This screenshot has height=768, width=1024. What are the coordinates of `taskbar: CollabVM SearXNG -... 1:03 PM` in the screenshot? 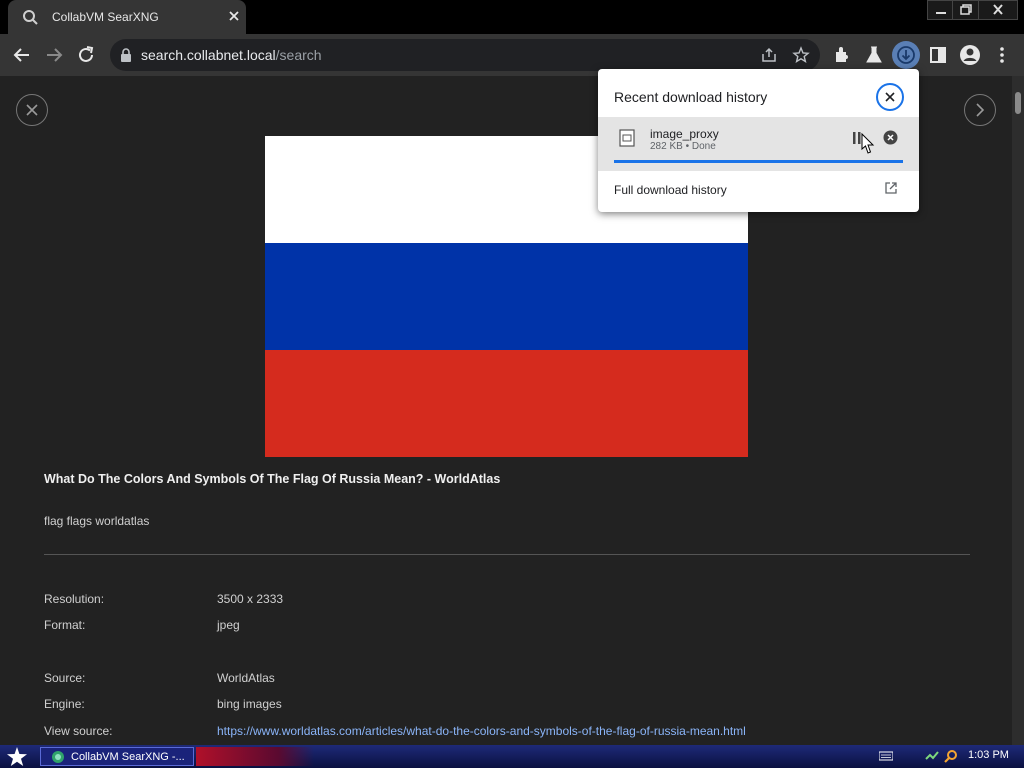 It's located at (512, 756).